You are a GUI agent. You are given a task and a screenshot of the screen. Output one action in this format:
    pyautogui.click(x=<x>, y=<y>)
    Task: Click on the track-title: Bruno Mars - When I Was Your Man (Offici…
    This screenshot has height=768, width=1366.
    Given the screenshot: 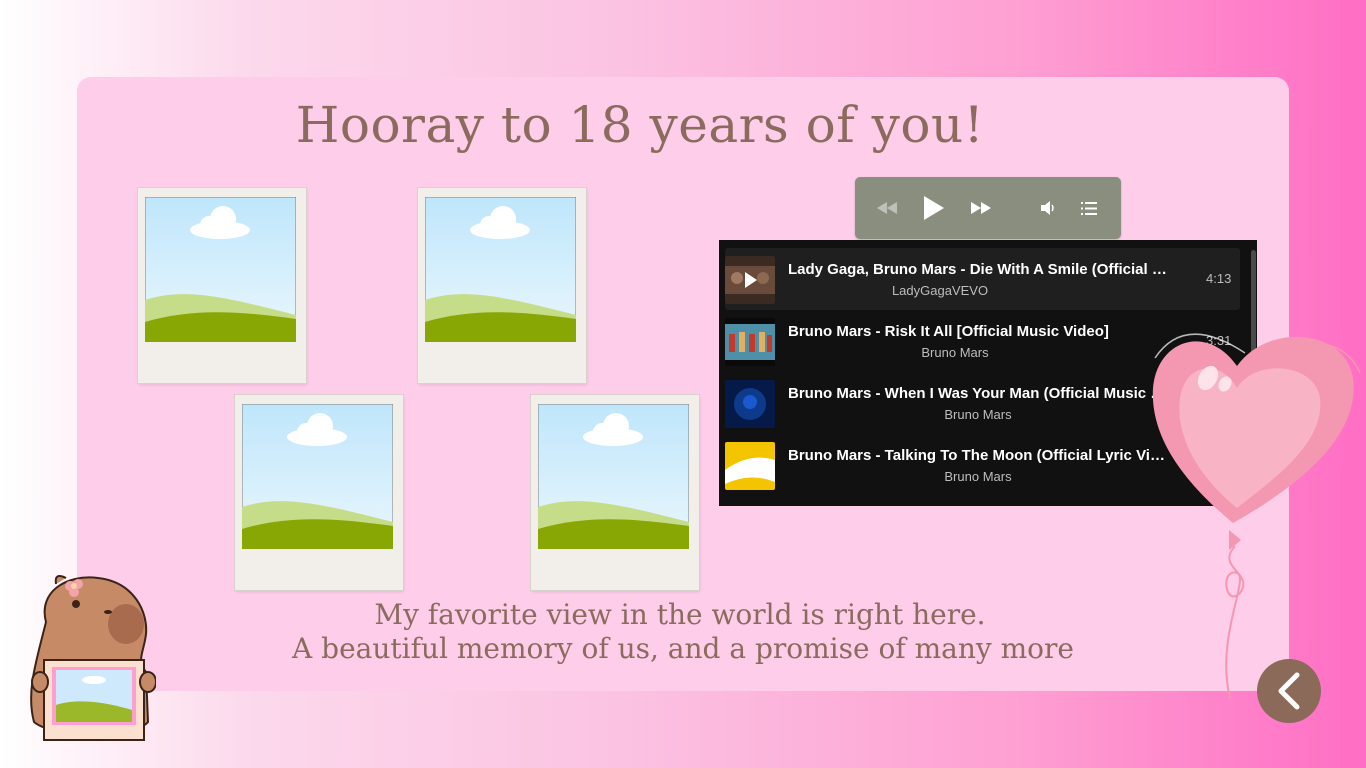 What is the action you would take?
    pyautogui.click(x=978, y=393)
    